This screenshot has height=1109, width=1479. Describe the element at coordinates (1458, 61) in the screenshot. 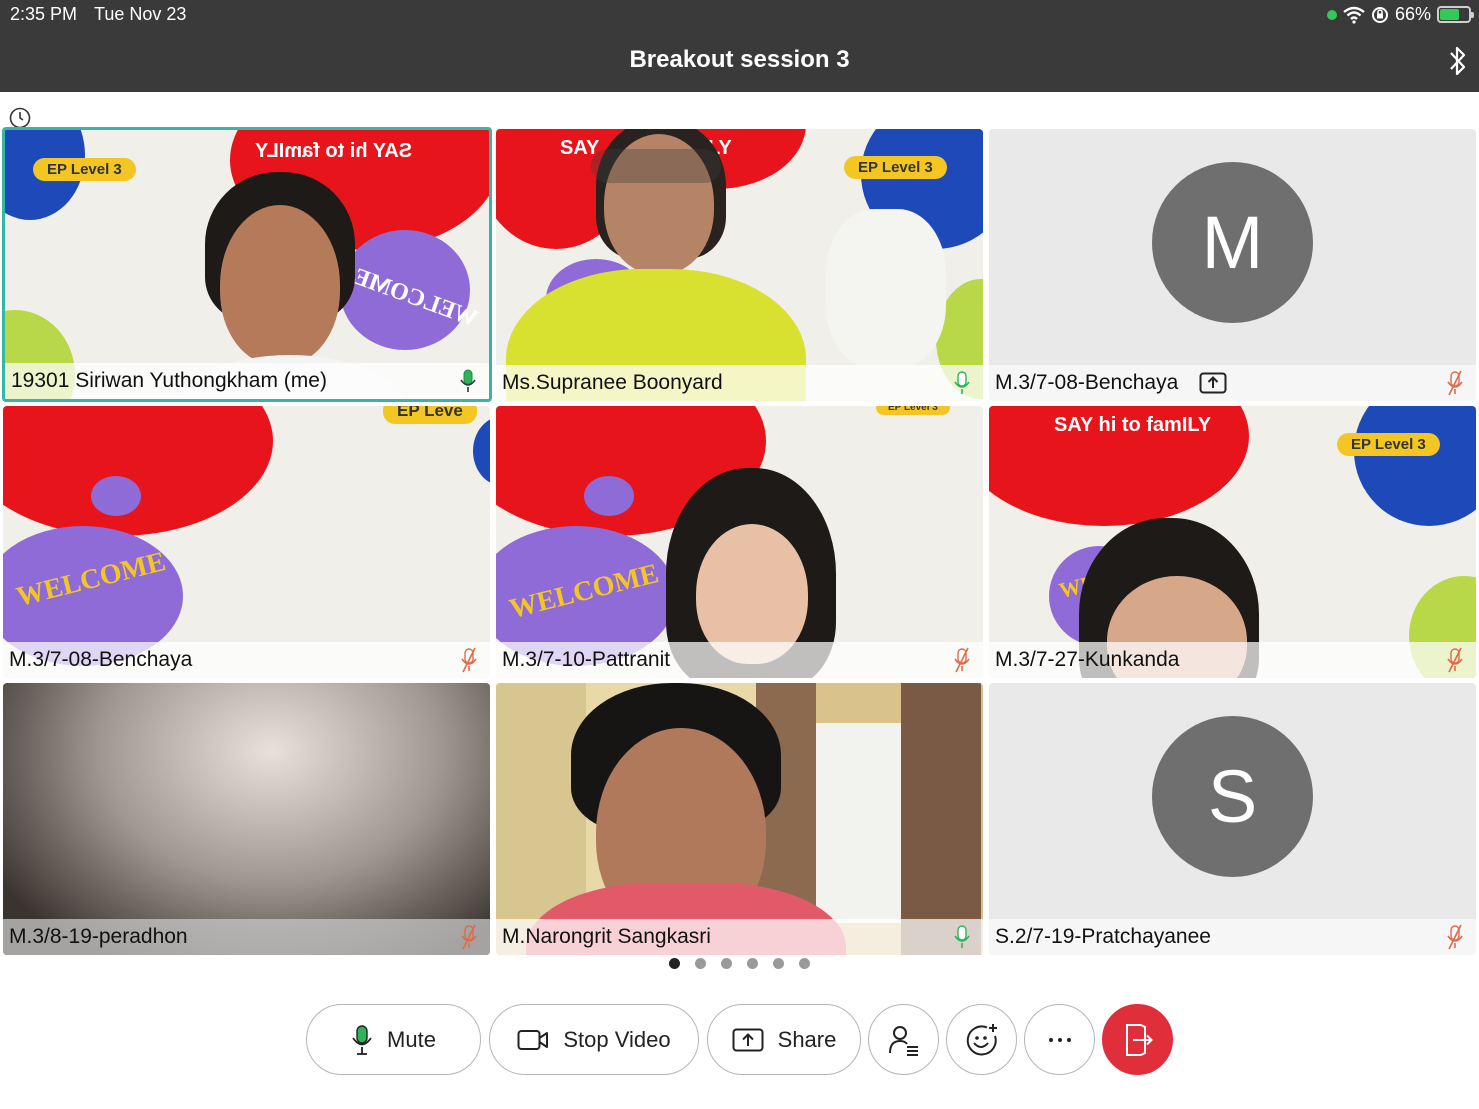

I see `bluetooth-icon` at that location.